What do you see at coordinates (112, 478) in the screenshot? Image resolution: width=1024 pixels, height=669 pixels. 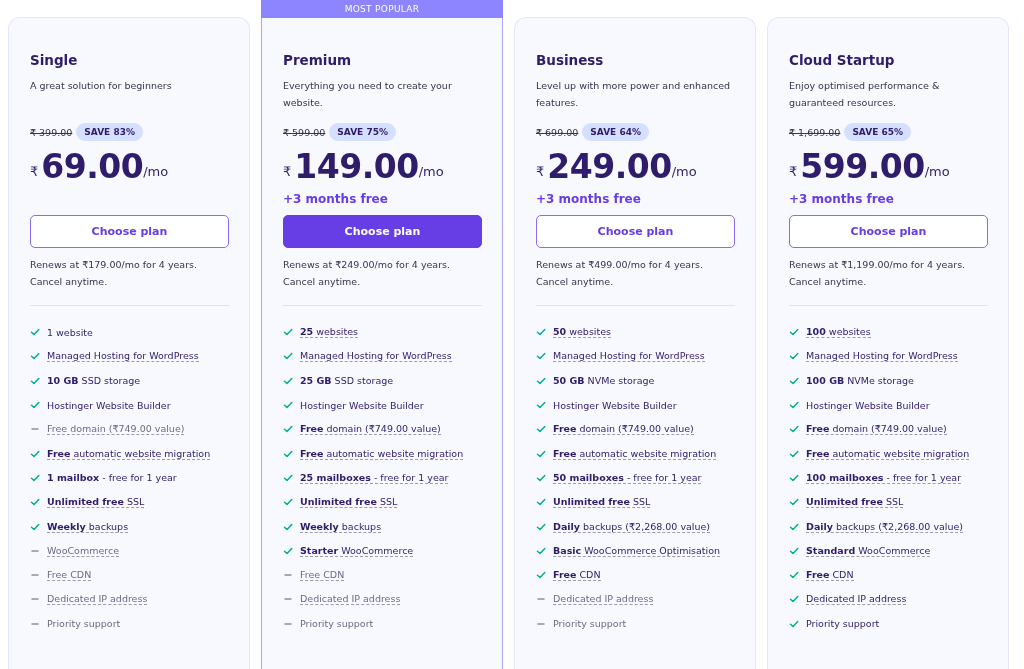 I see `feature-text: 1 mailbox - free for 1 year` at bounding box center [112, 478].